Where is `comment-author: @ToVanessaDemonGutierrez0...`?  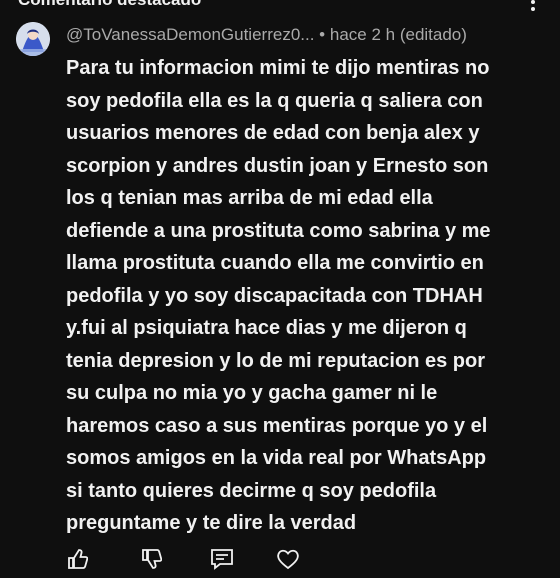
comment-author: @ToVanessaDemonGutierrez0... is located at coordinates (190, 34).